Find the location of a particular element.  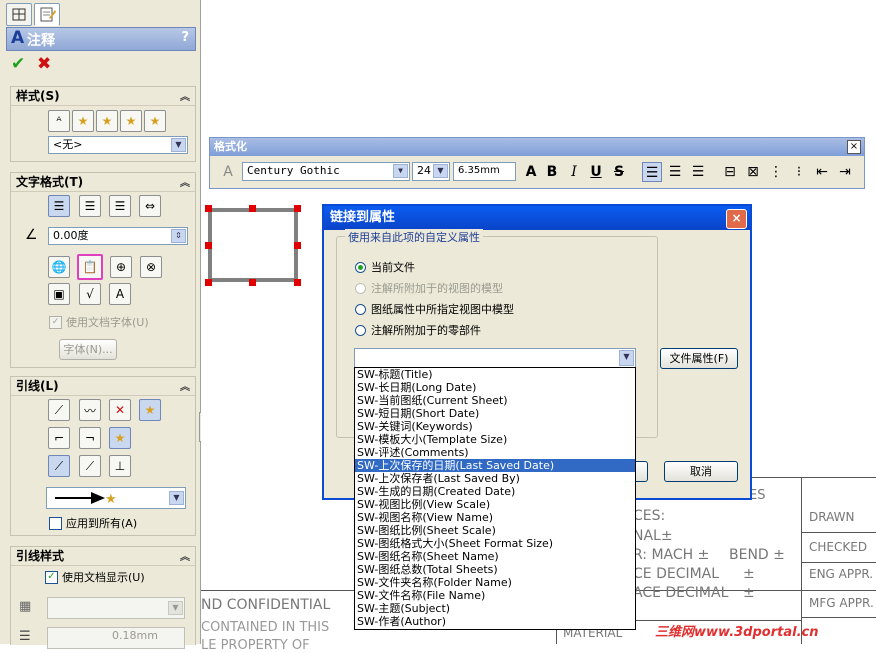

add-symbol-button: ⊕ is located at coordinates (121, 267).